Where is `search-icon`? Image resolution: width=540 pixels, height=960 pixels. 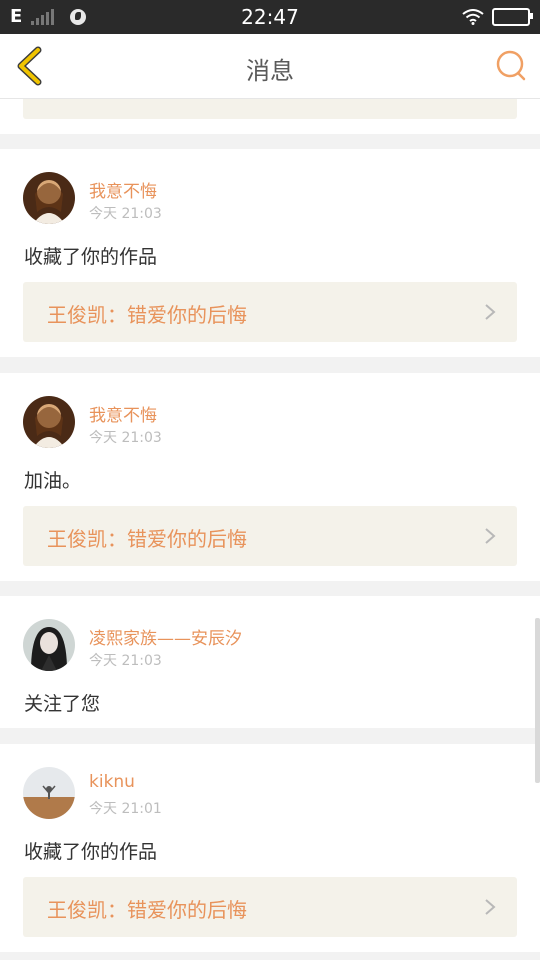 search-icon is located at coordinates (511, 65).